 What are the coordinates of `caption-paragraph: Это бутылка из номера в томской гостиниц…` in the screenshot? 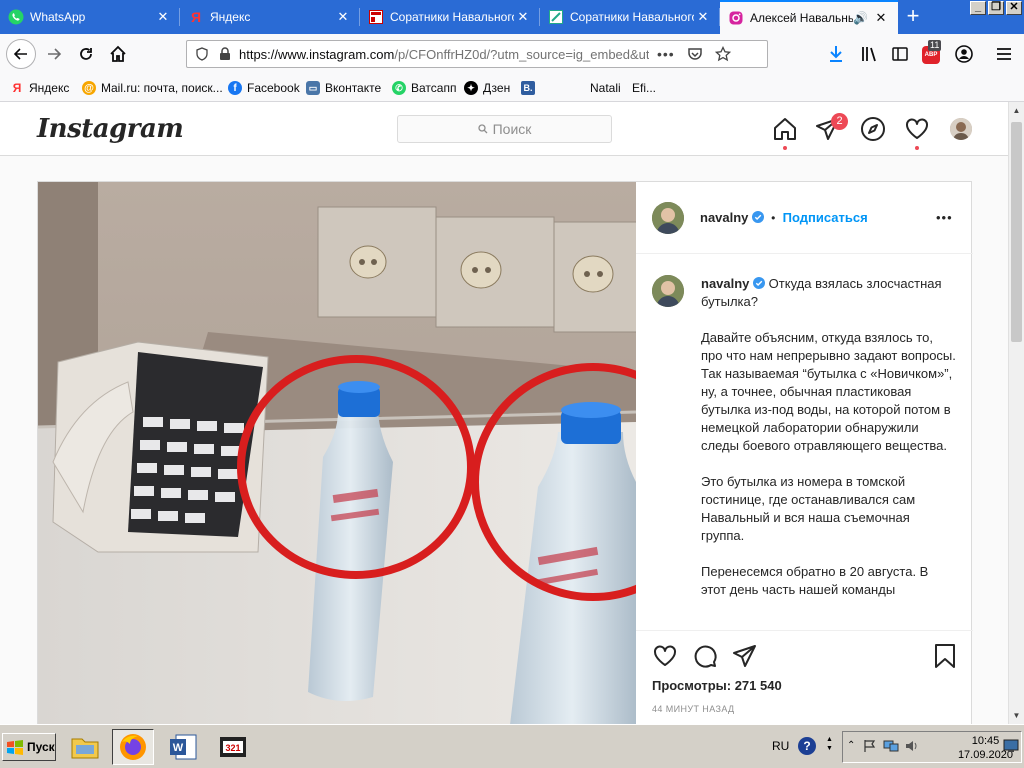 It's located at (808, 508).